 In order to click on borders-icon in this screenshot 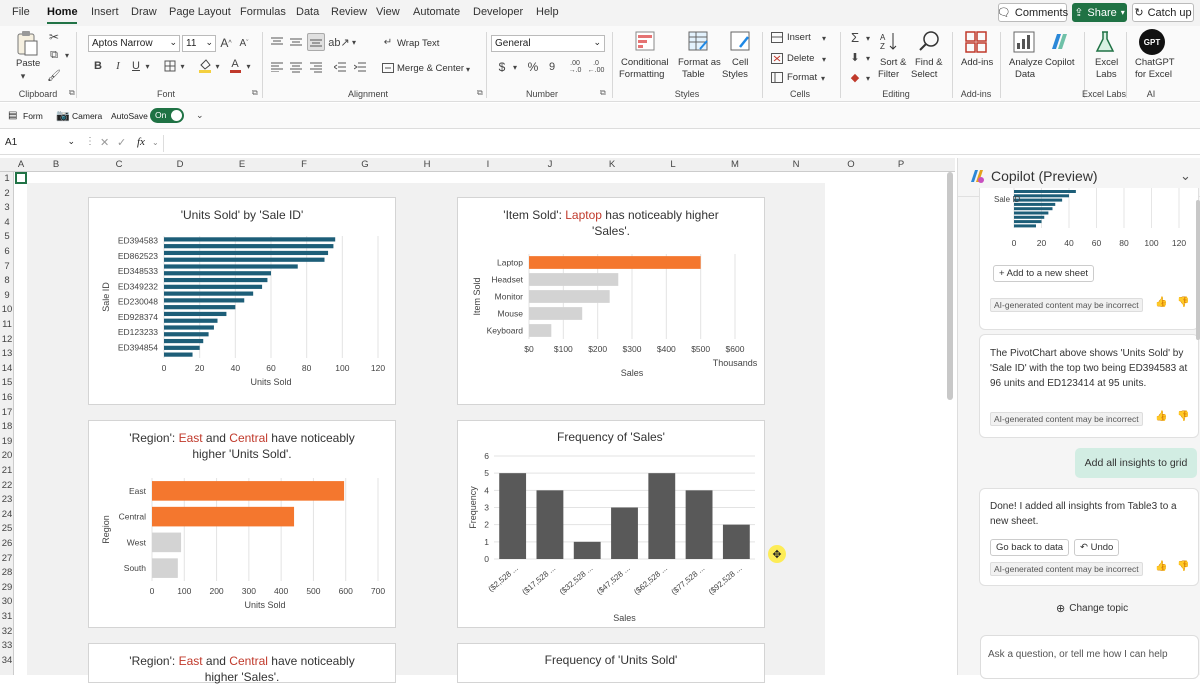, I will do `click(170, 66)`.